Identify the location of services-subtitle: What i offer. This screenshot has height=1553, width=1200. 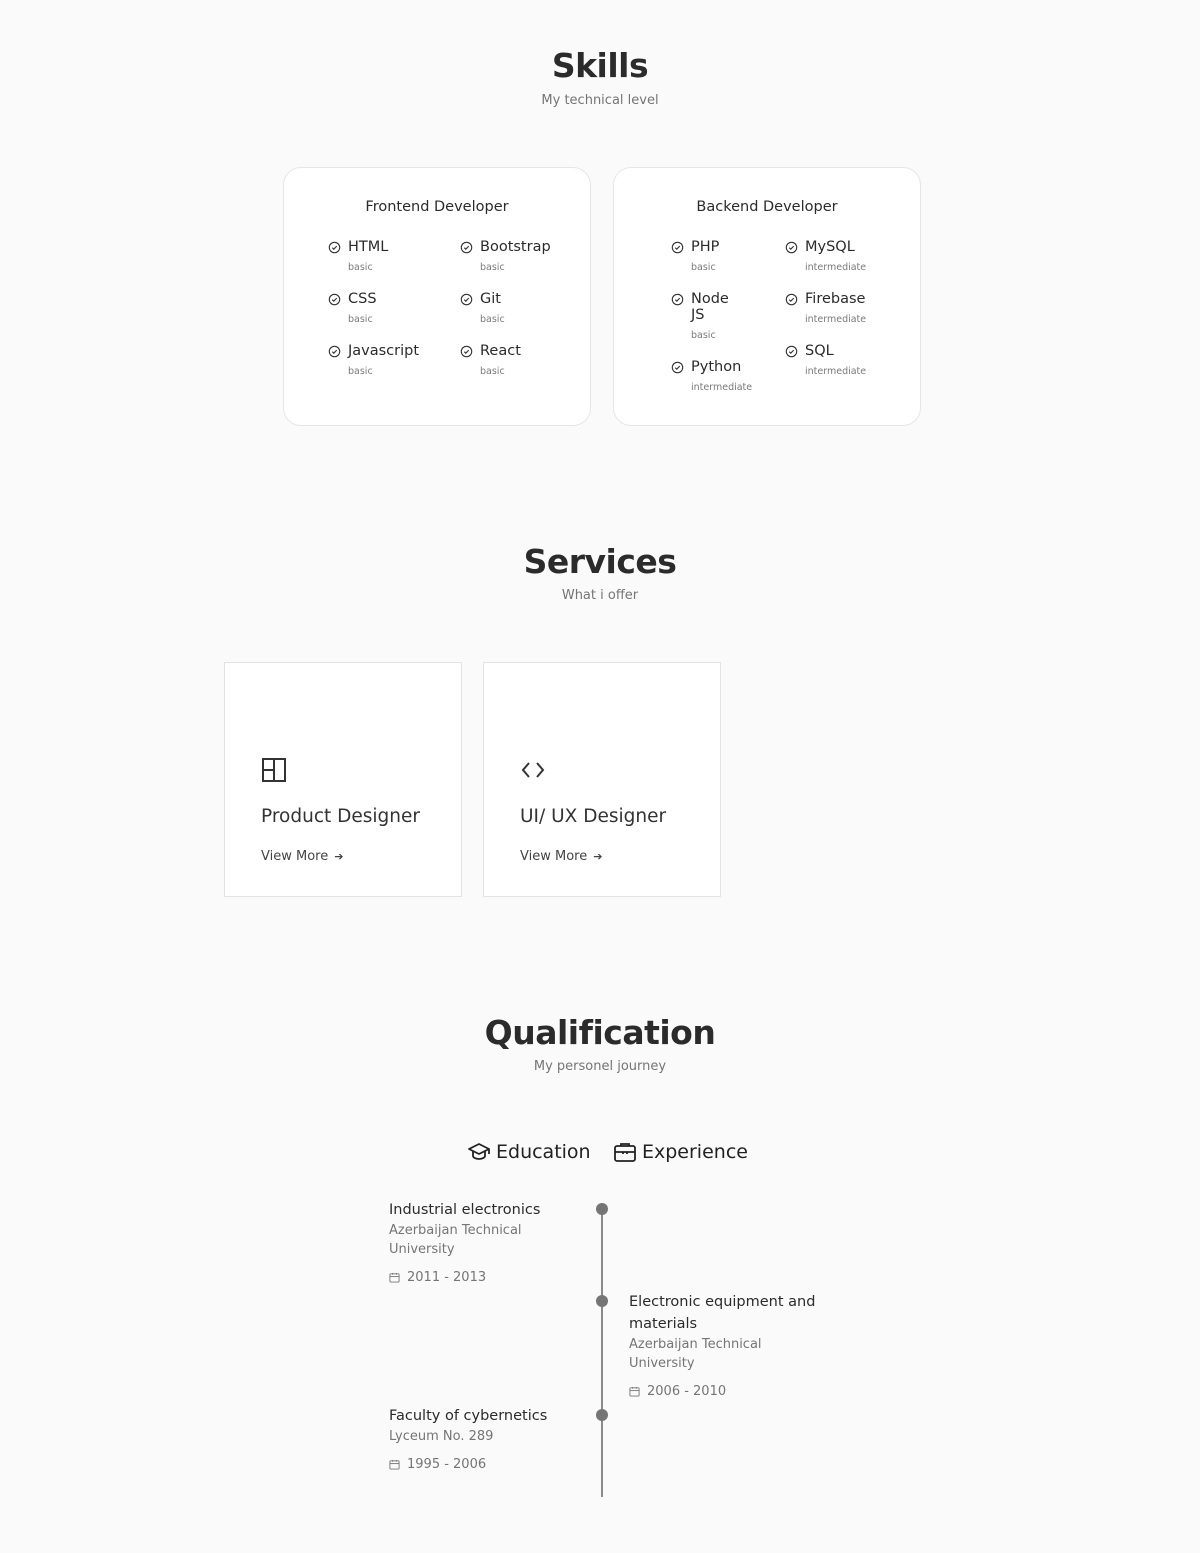
(600, 595).